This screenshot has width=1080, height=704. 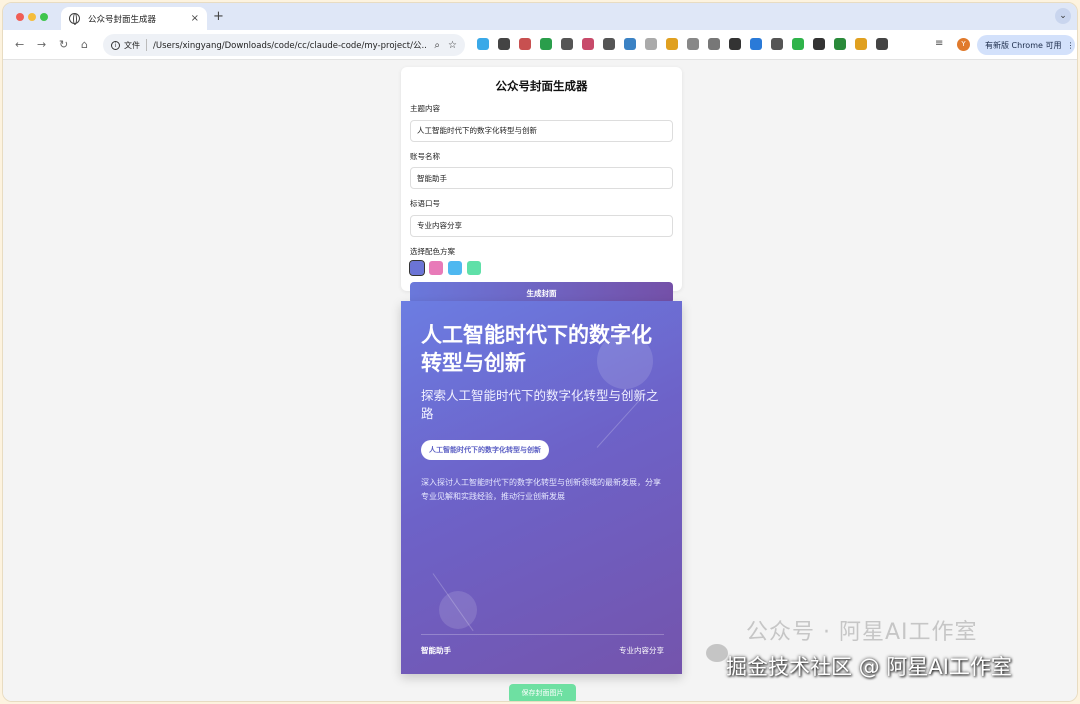 I want to click on watermark-main: 掘金技术社区 @ 阿星AI工作室, so click(x=869, y=667).